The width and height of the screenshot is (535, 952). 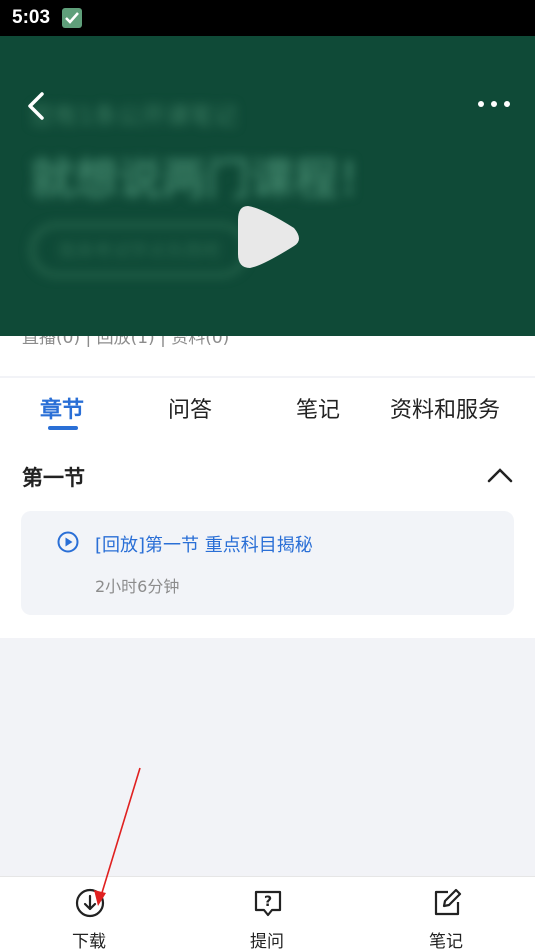 I want to click on video-blurred-line1: 您有1条公开课笔记, so click(x=134, y=116).